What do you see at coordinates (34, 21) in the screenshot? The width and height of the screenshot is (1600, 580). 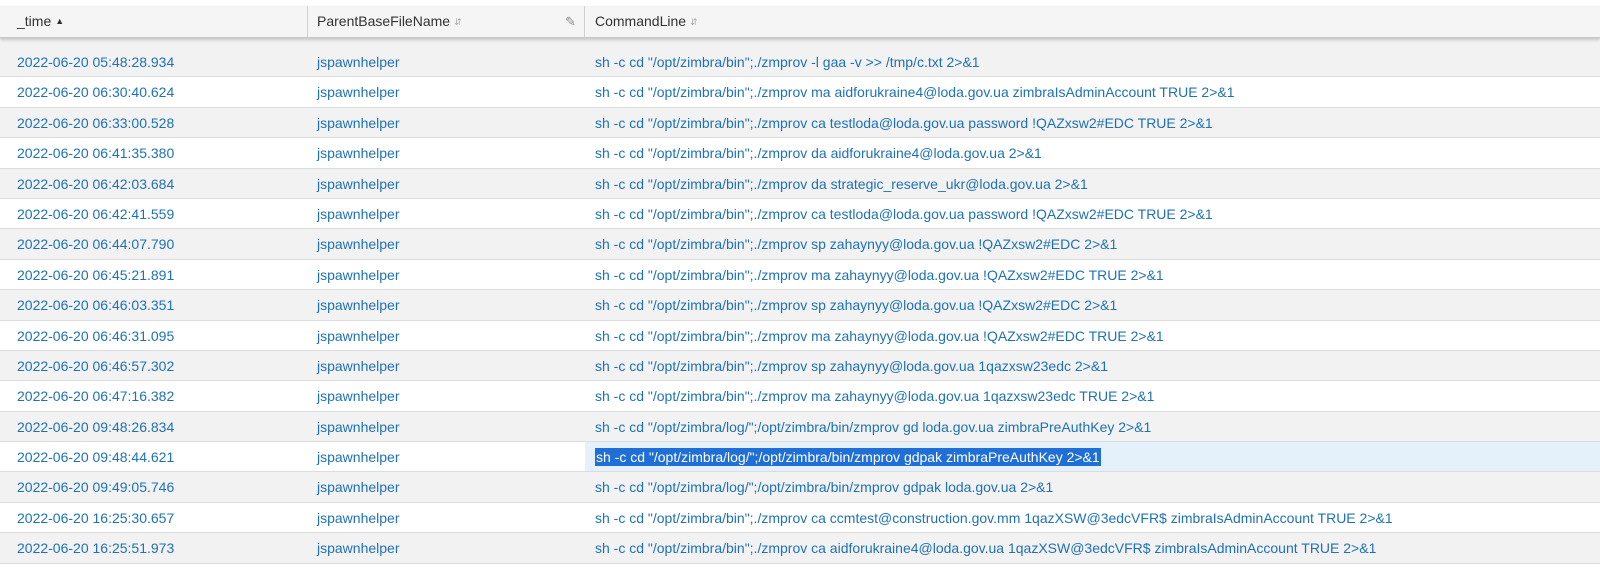 I see `column-header-label: _time` at bounding box center [34, 21].